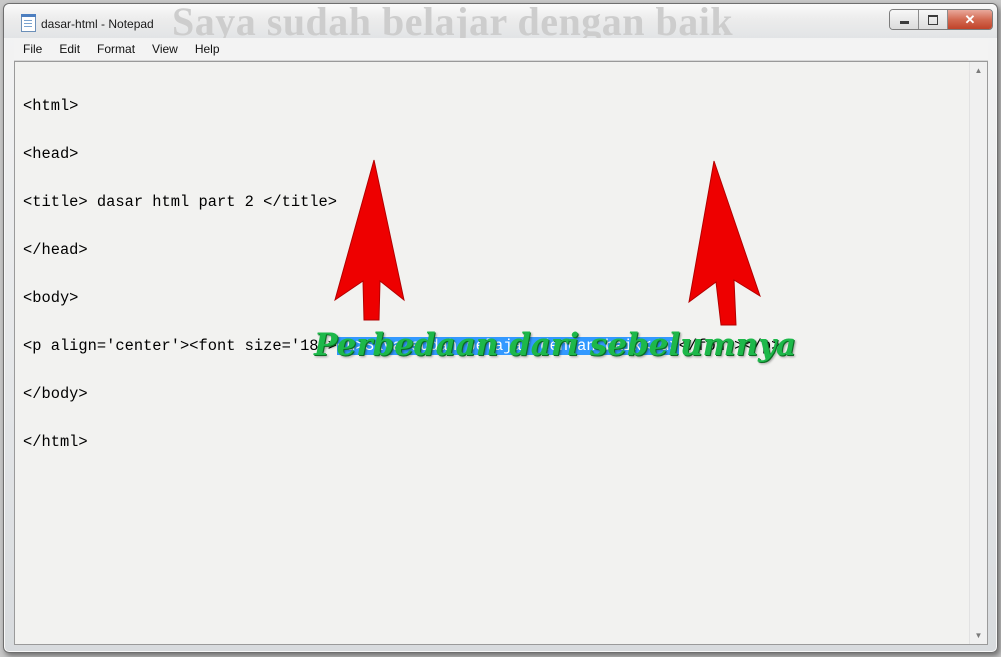 The image size is (1001, 657). Describe the element at coordinates (115, 49) in the screenshot. I see `menu-format: Format` at that location.